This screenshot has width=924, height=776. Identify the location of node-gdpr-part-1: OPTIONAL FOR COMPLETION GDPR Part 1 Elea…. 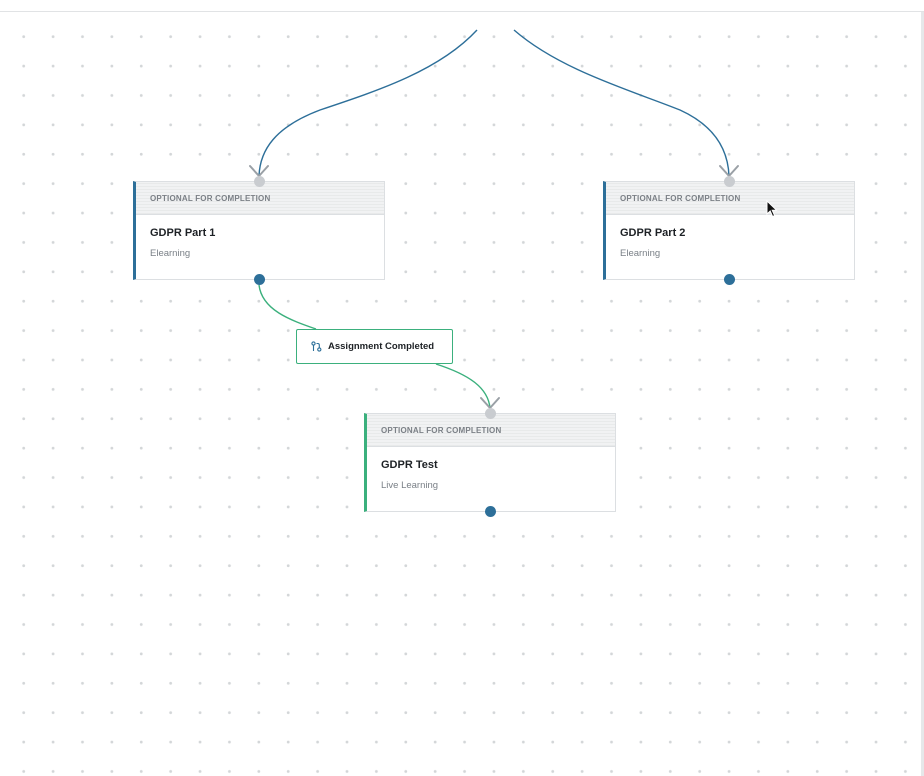
(259, 230).